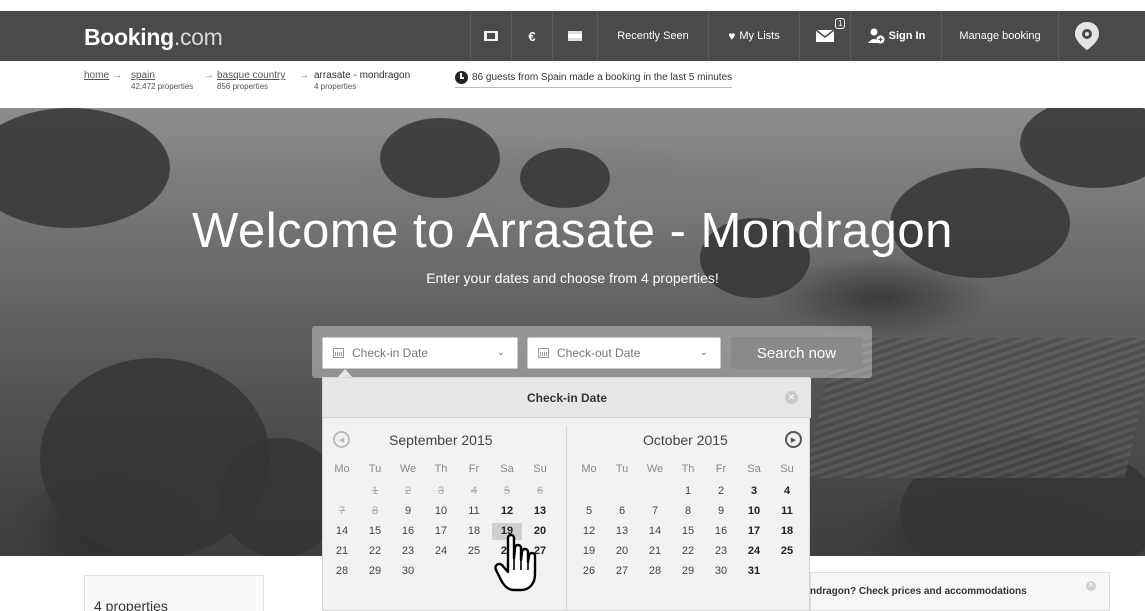 This screenshot has width=1145, height=611. I want to click on search-button: Search now, so click(796, 353).